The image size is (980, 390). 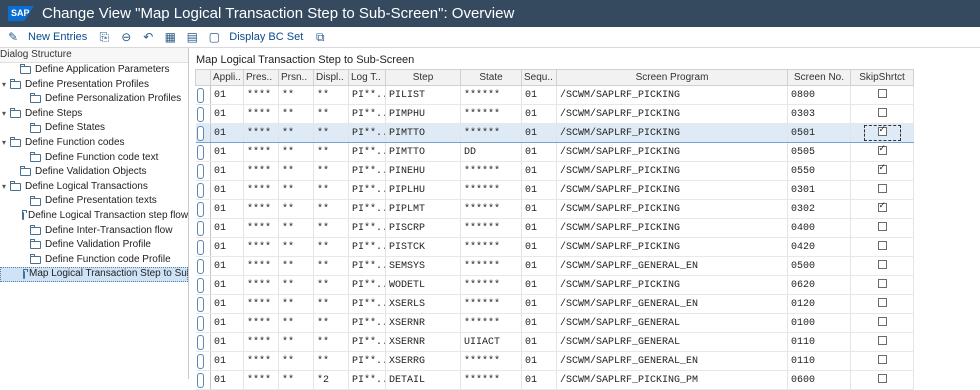 What do you see at coordinates (296, 77) in the screenshot?
I see `column-header: Prsn..` at bounding box center [296, 77].